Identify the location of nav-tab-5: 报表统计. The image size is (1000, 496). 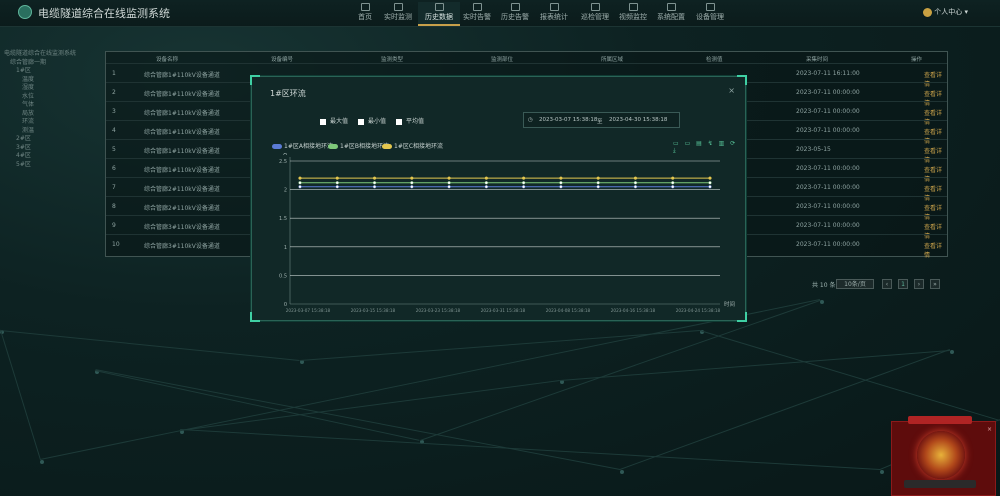
(554, 14).